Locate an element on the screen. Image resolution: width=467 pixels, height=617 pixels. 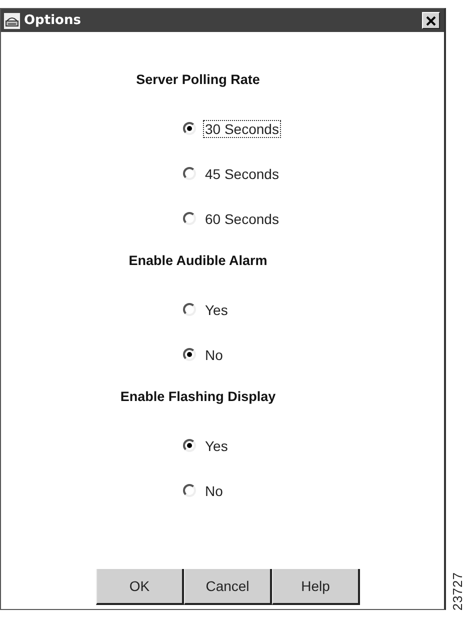
close-icon is located at coordinates (431, 21).